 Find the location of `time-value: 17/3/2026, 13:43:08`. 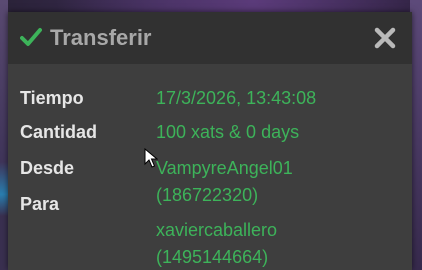

time-value: 17/3/2026, 13:43:08 is located at coordinates (236, 98).